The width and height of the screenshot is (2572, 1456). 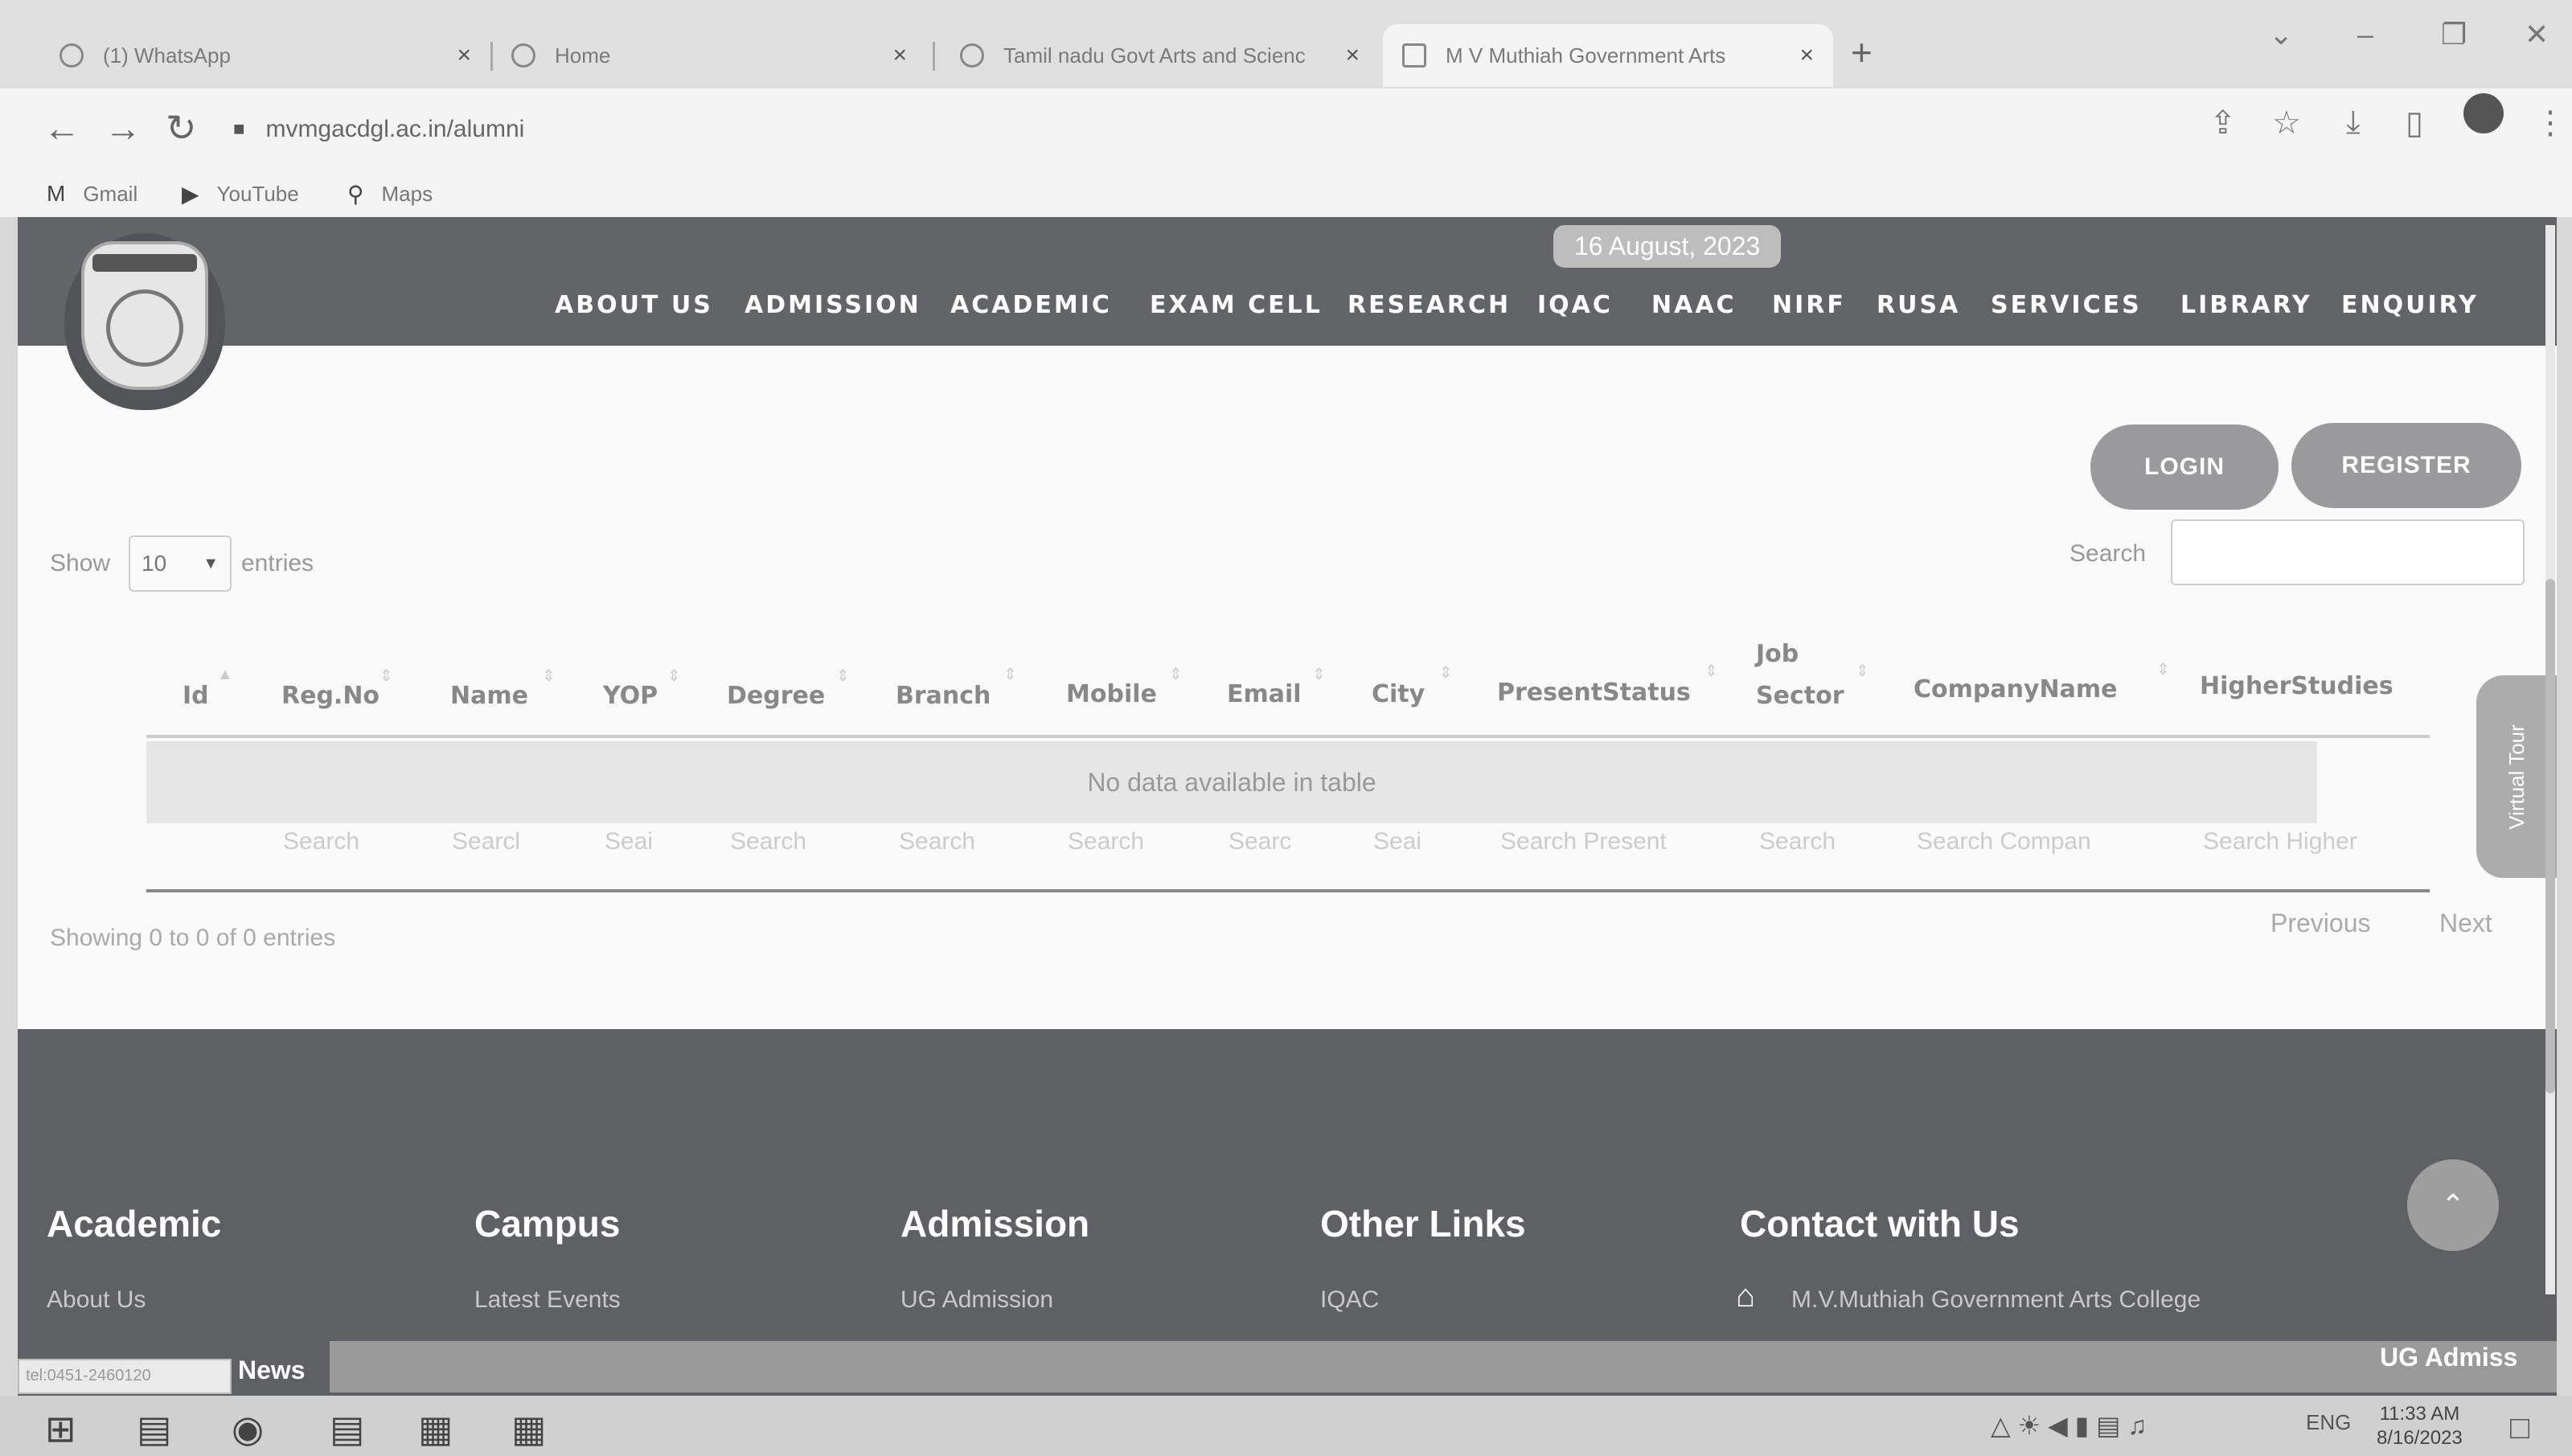 What do you see at coordinates (1405, 841) in the screenshot?
I see `column-search-city: Seai` at bounding box center [1405, 841].